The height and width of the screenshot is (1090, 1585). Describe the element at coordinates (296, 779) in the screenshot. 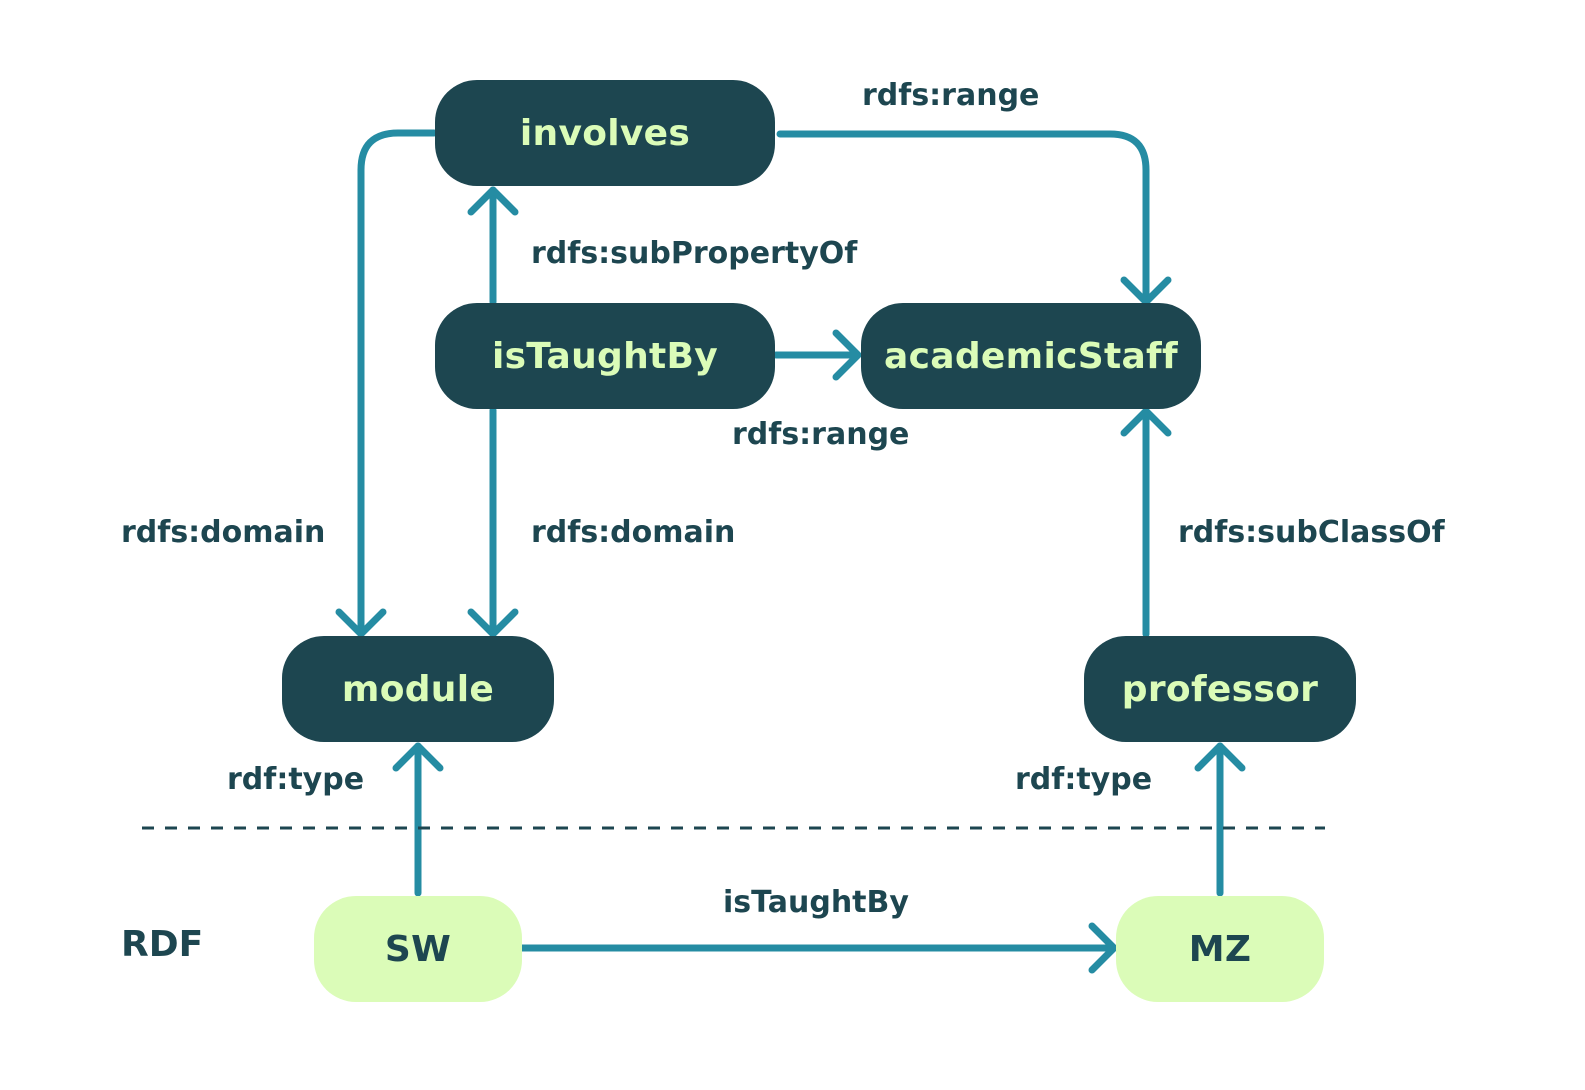

I see `label-sw-type: rdf:type` at that location.